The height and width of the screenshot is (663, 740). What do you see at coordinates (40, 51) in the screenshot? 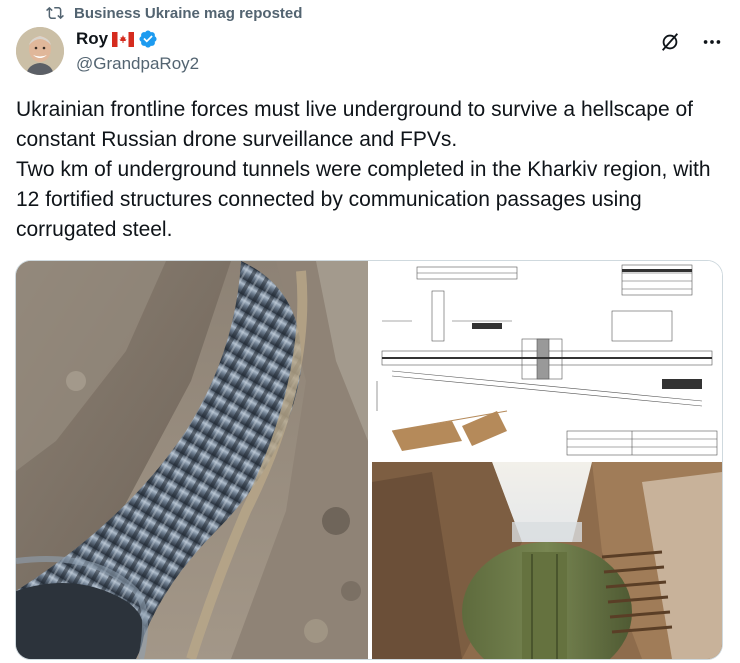
I see `avatar` at bounding box center [40, 51].